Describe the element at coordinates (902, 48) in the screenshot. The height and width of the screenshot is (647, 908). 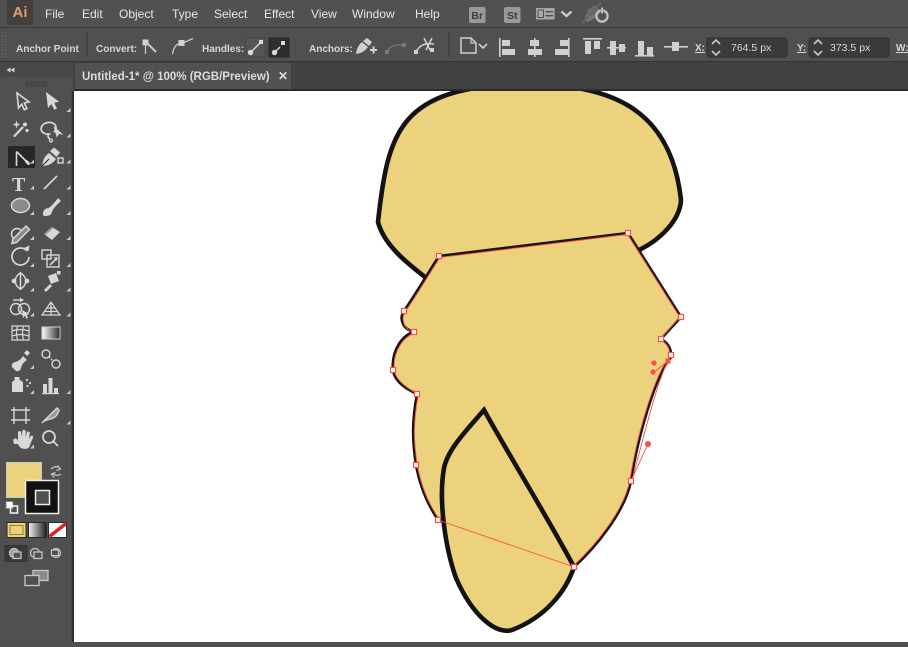
I see `svg-text: W:` at that location.